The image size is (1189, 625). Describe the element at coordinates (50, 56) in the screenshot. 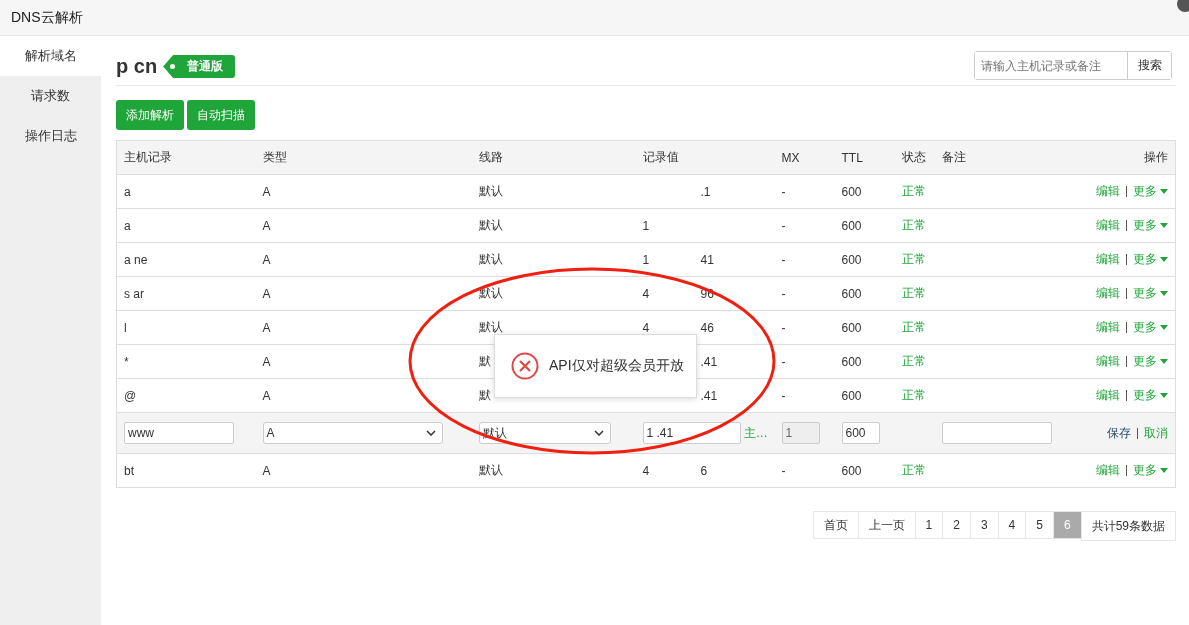

I see `sidebar-item: 解析域名` at that location.